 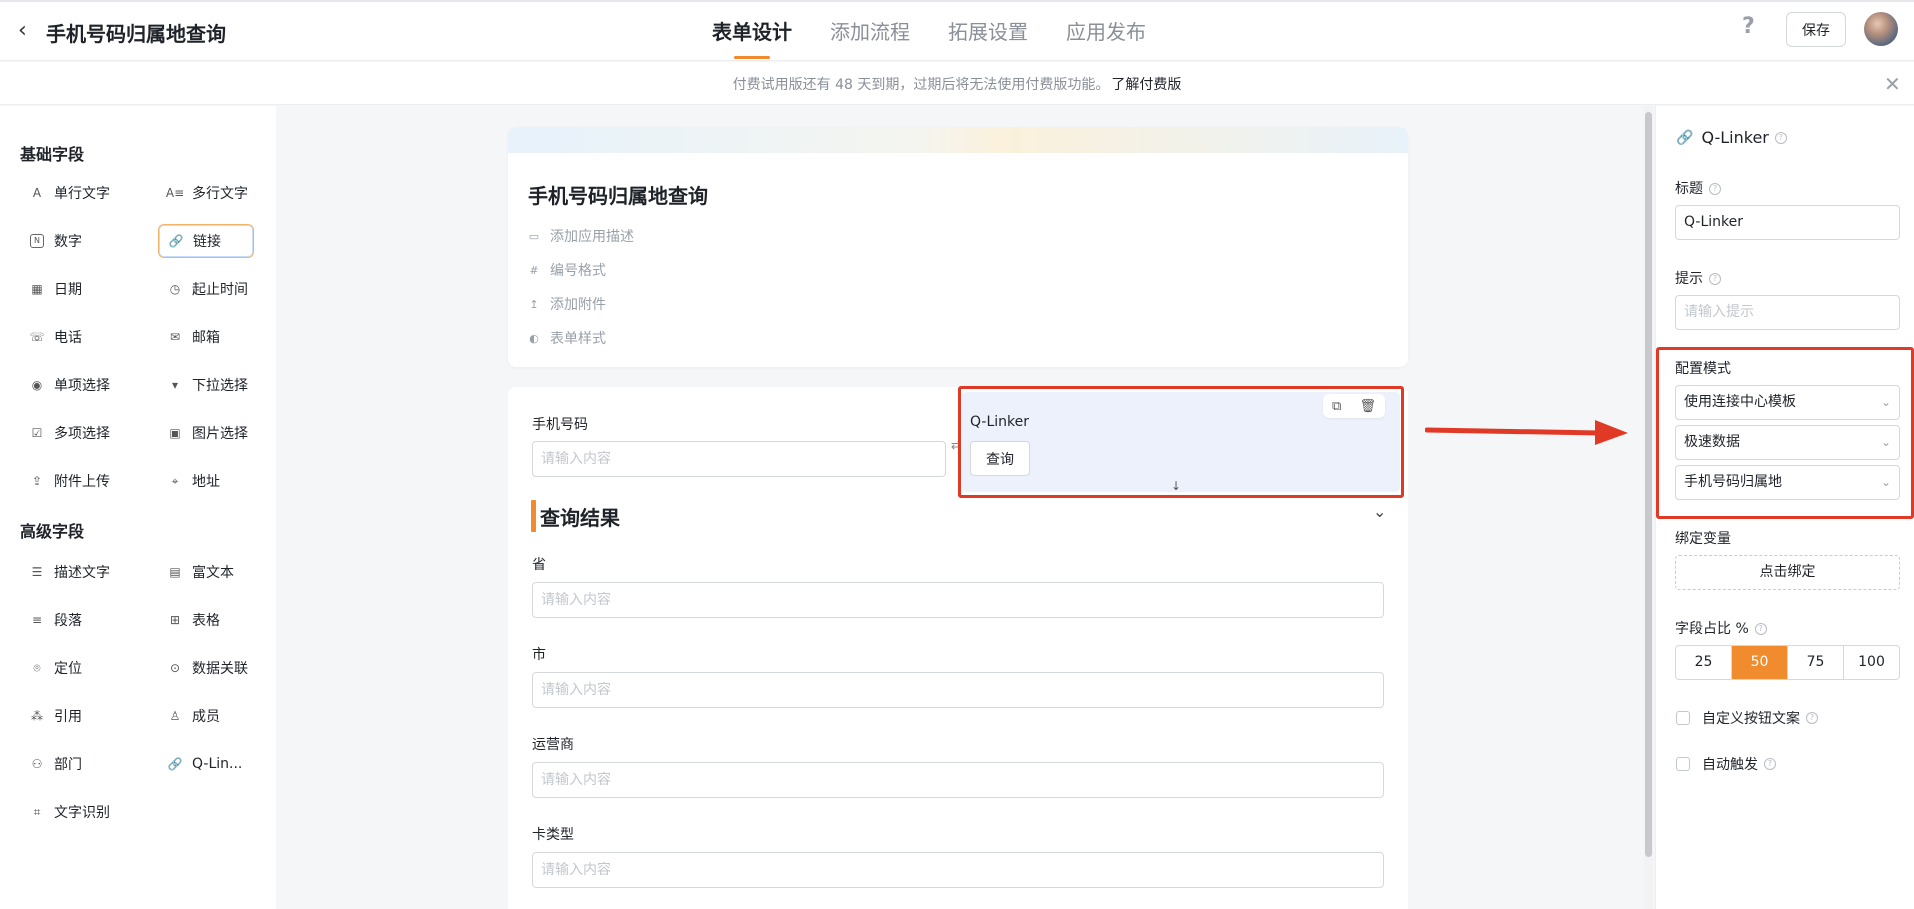 I want to click on save-button: 保存, so click(x=1816, y=29).